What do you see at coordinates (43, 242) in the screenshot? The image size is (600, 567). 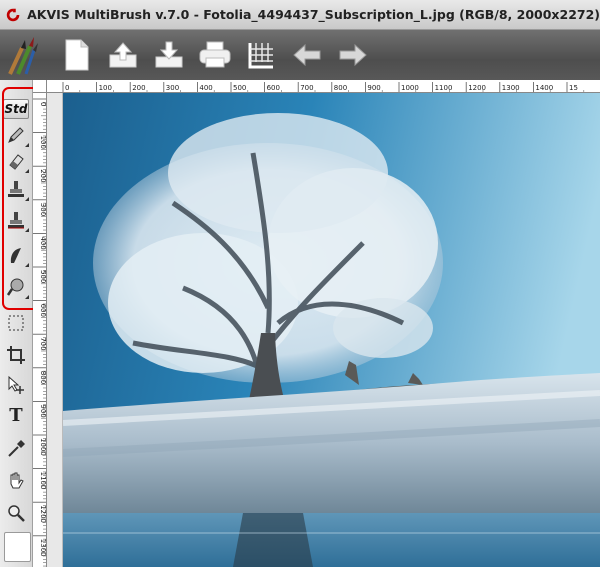 I see `ruler-left-label: 400` at bounding box center [43, 242].